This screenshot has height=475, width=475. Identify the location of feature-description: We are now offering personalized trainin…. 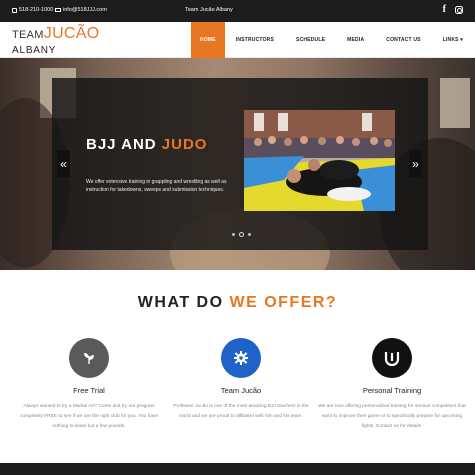
(392, 416).